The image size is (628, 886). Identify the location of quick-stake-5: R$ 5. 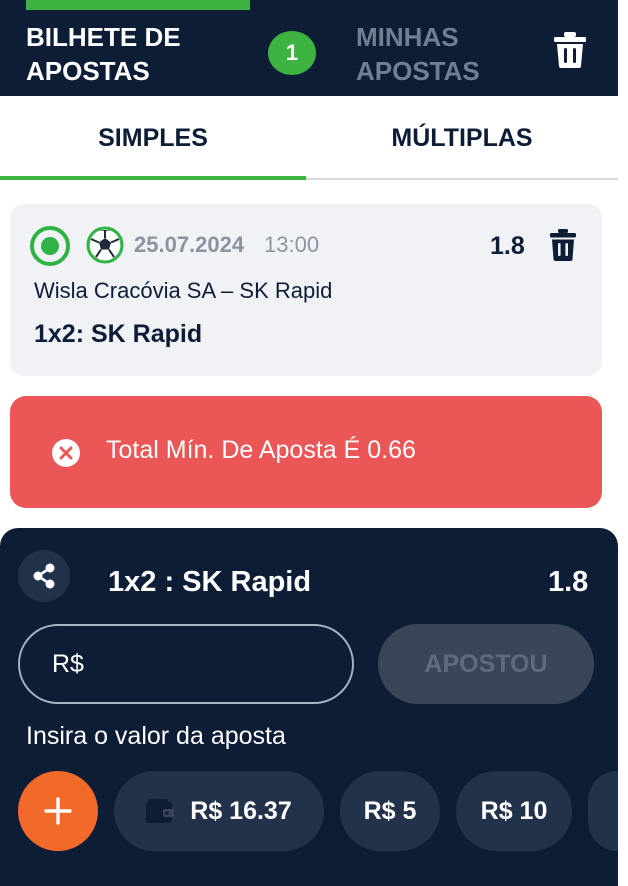
(390, 811).